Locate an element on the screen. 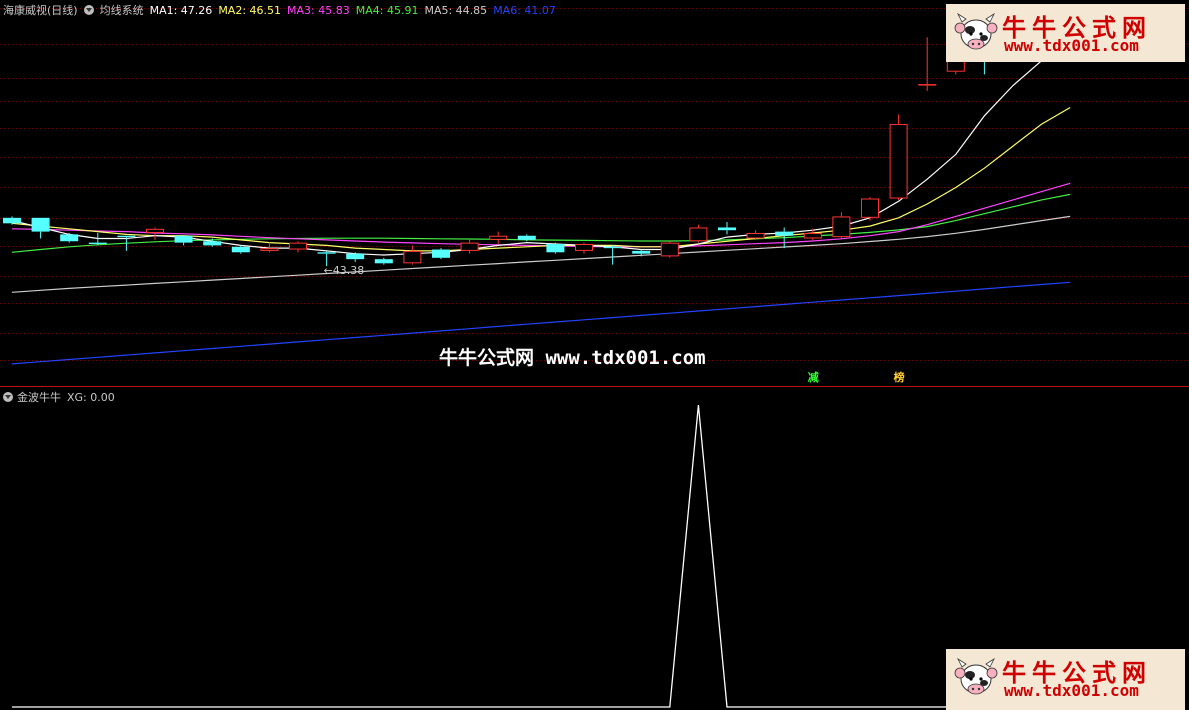  ma-legend-item: MA1: 47.26 is located at coordinates (181, 10).